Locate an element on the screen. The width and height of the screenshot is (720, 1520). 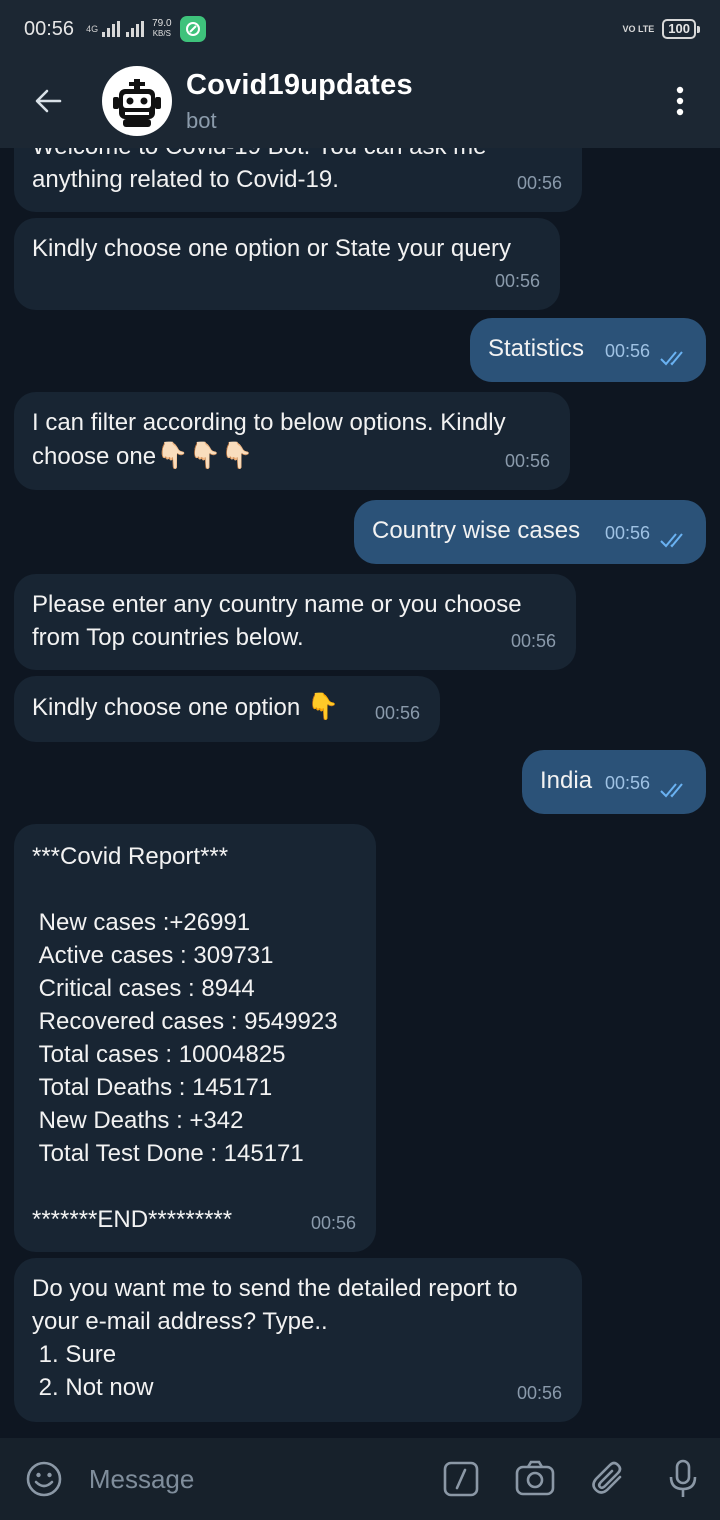
camera-icon is located at coordinates (535, 1478).